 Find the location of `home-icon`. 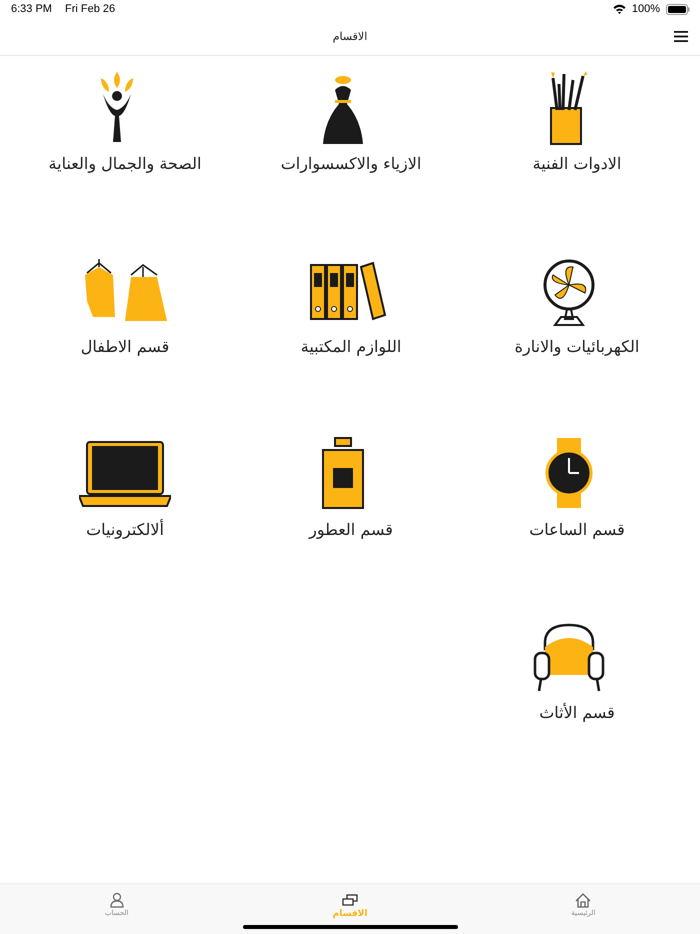

home-icon is located at coordinates (583, 900).